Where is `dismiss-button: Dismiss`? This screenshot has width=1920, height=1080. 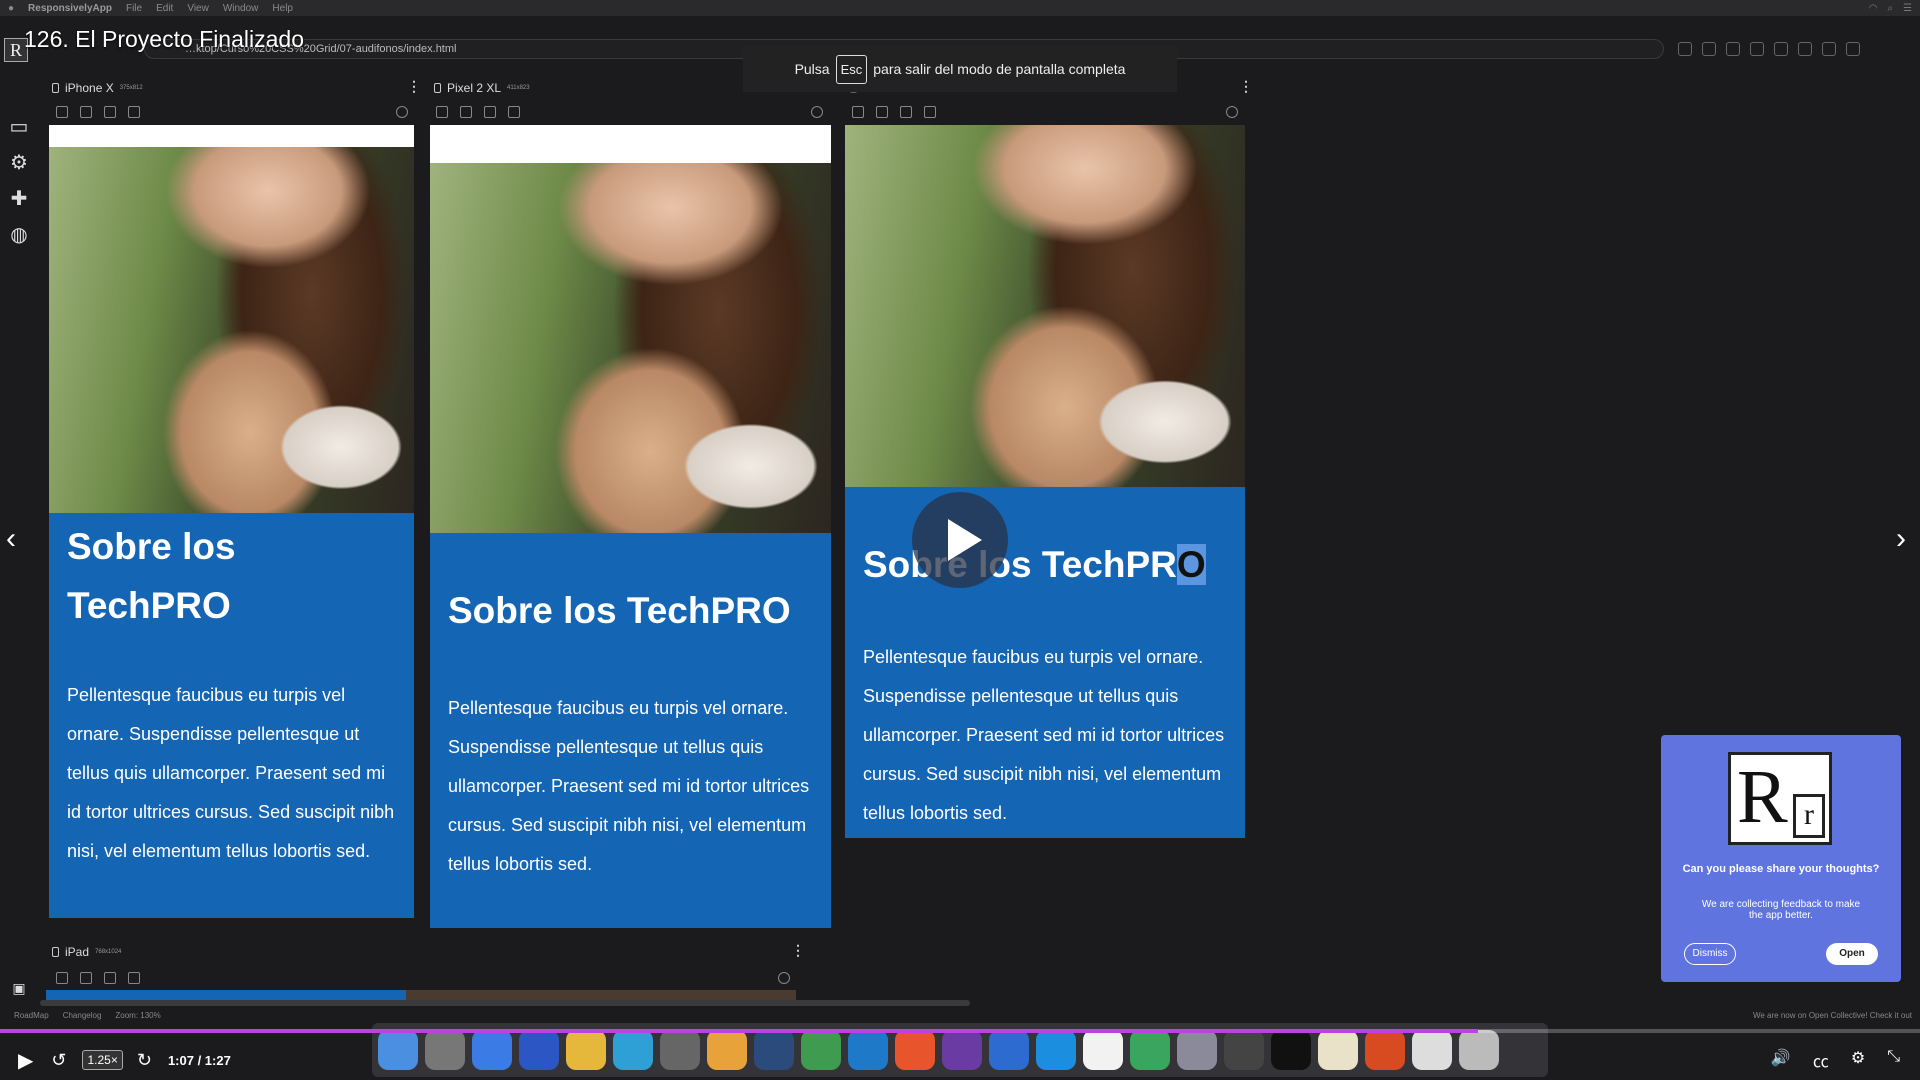 dismiss-button: Dismiss is located at coordinates (1710, 954).